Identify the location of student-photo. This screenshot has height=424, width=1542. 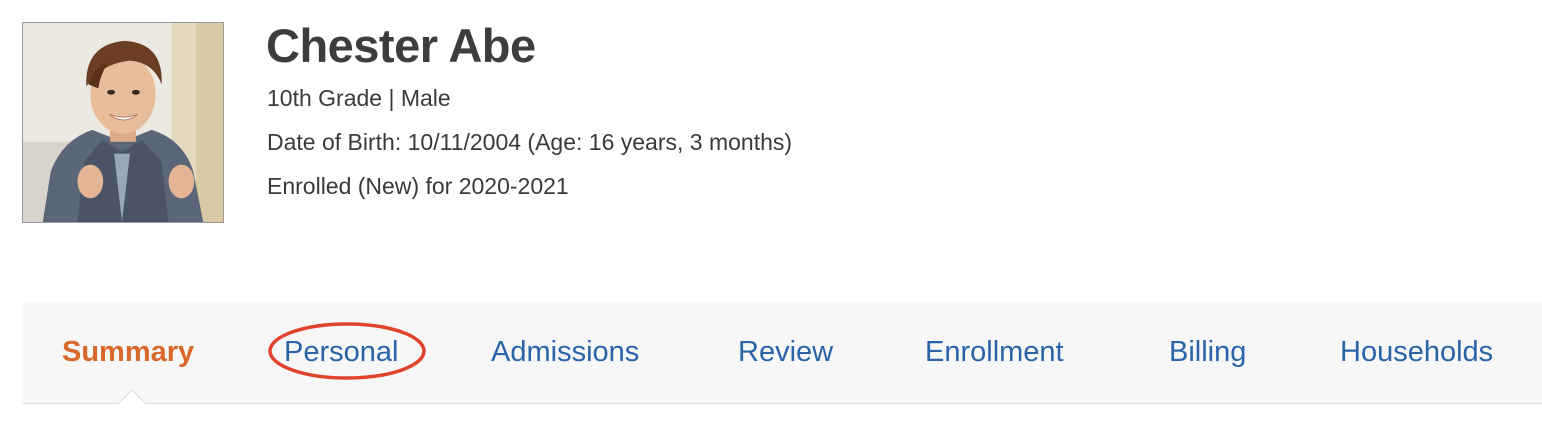
(123, 122).